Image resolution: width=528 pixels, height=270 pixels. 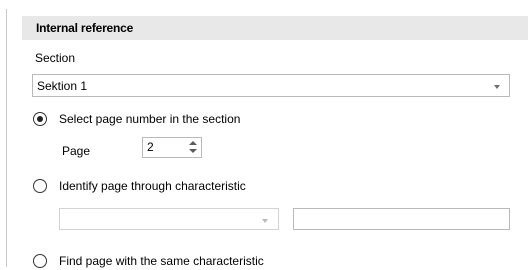 I want to click on internal-reference-header: Internal reference, so click(x=275, y=28).